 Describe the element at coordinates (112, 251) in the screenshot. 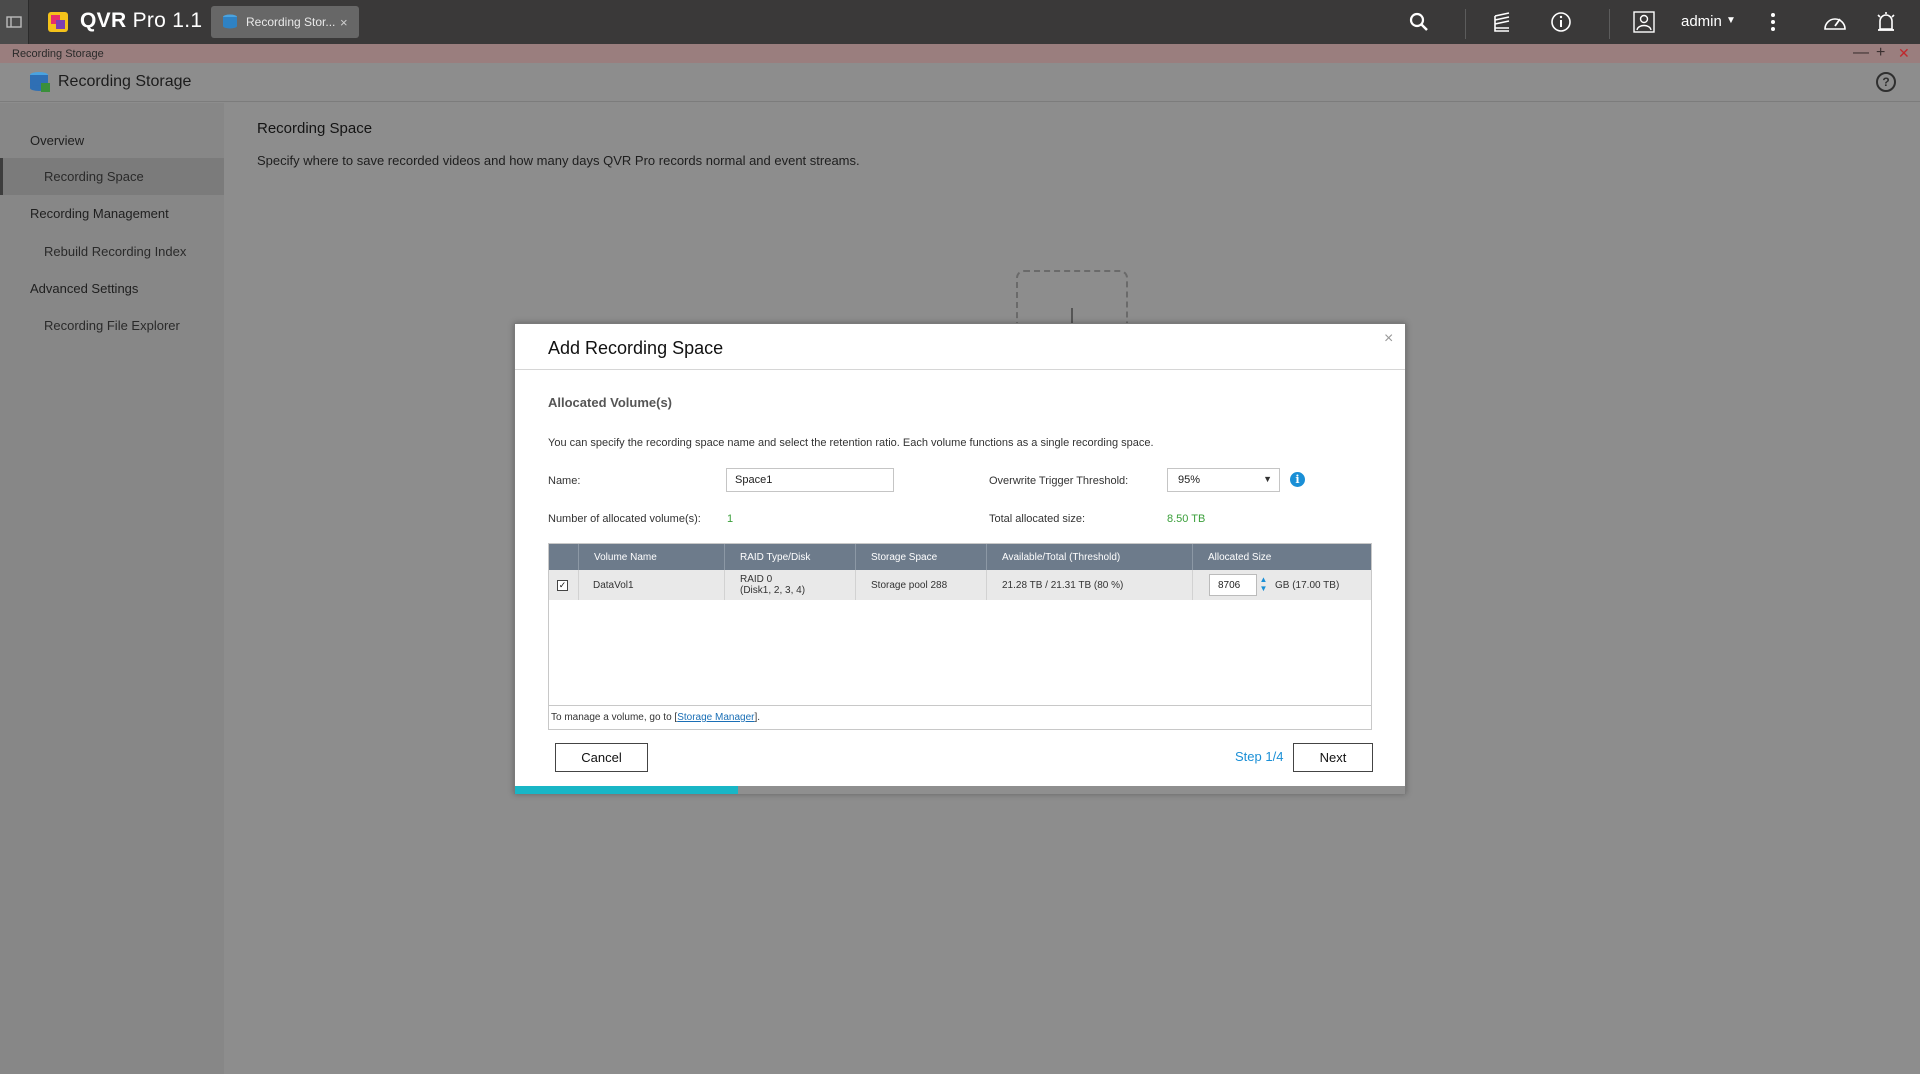

I see `sidebar-item-rebuild-recording-index: Rebuild Recording Index` at that location.